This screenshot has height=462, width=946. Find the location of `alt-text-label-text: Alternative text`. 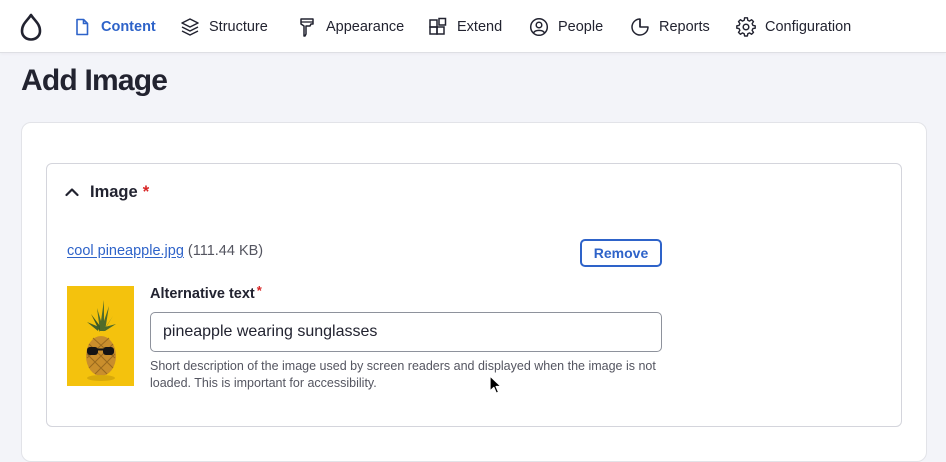

alt-text-label-text: Alternative text is located at coordinates (202, 294).